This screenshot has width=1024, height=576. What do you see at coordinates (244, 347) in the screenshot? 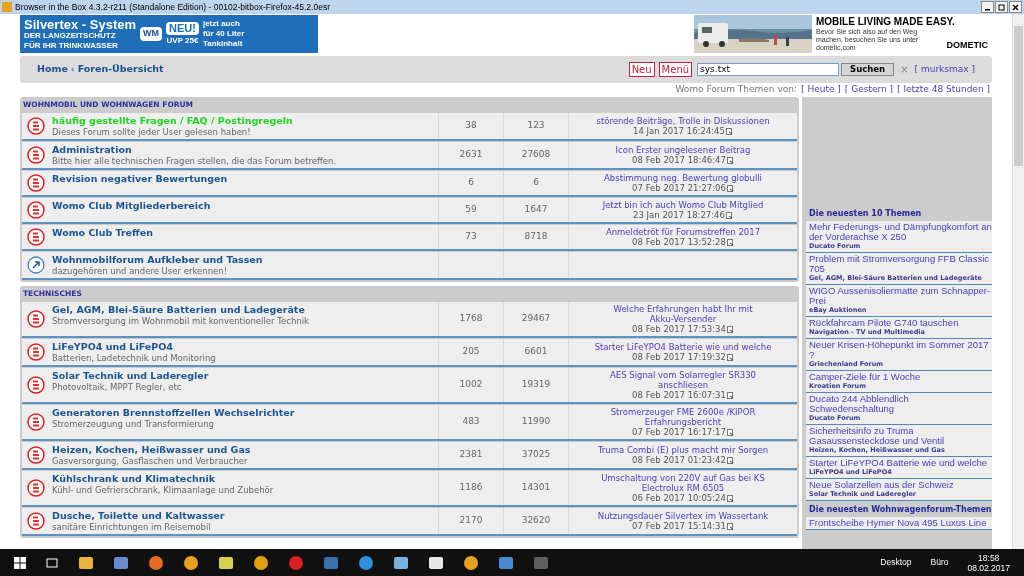
I see `forum-title: LiFeYPO4 und LiFePO4` at bounding box center [244, 347].